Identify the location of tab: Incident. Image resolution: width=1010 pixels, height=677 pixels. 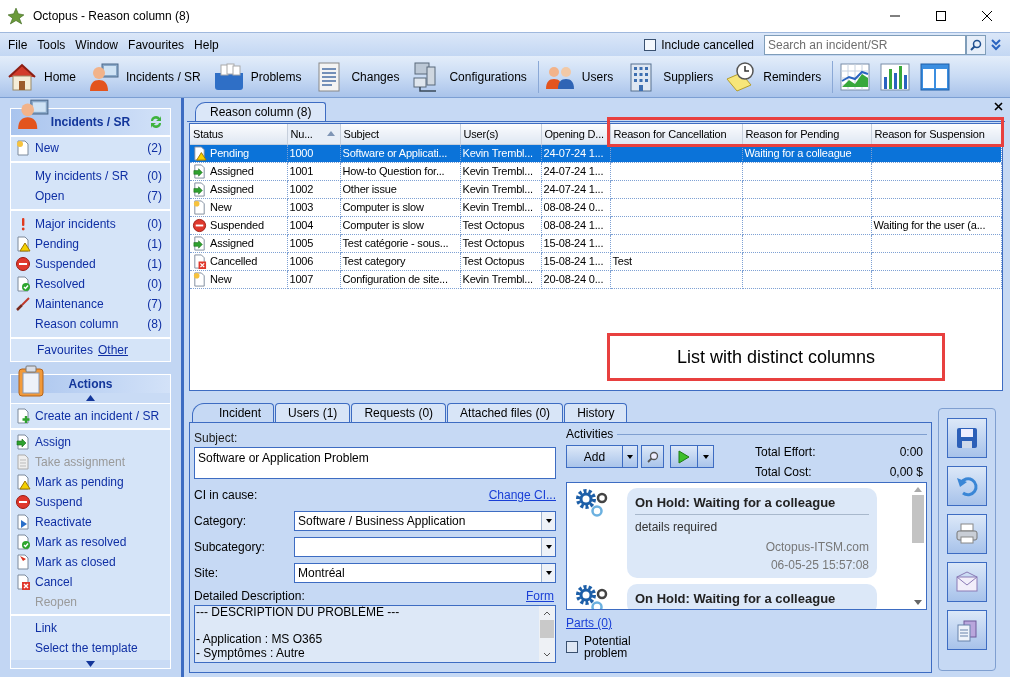
(233, 412).